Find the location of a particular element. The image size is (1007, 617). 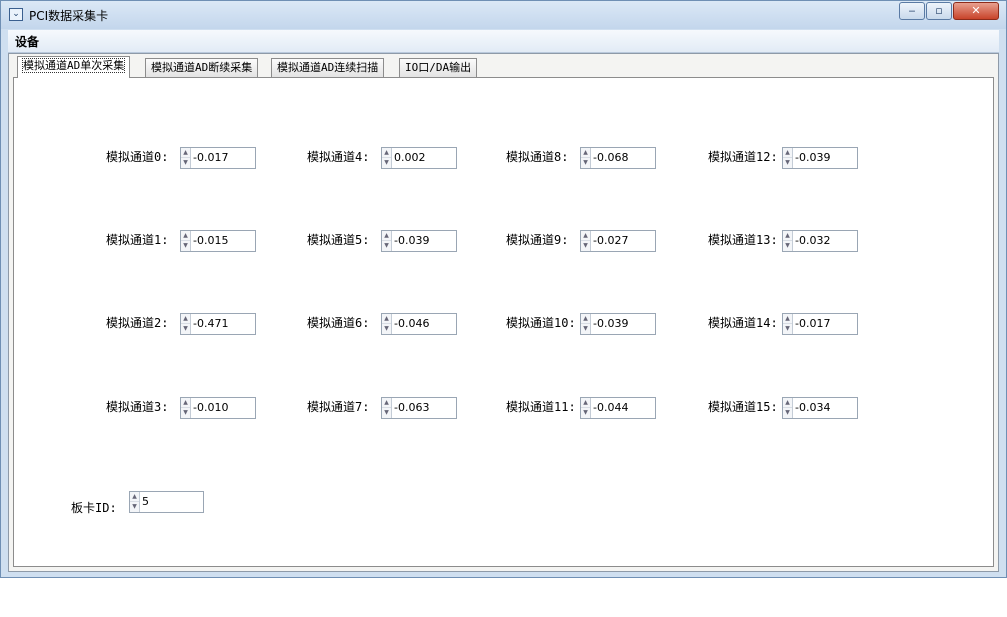

channel-6-spinbox: ▲ ▼ -0.046 is located at coordinates (419, 324).